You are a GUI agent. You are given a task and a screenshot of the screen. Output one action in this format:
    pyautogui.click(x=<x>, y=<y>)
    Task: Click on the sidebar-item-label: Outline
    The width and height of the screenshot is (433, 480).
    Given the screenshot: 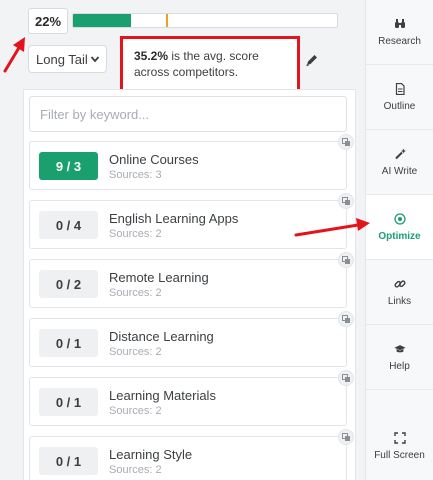 What is the action you would take?
    pyautogui.click(x=399, y=106)
    